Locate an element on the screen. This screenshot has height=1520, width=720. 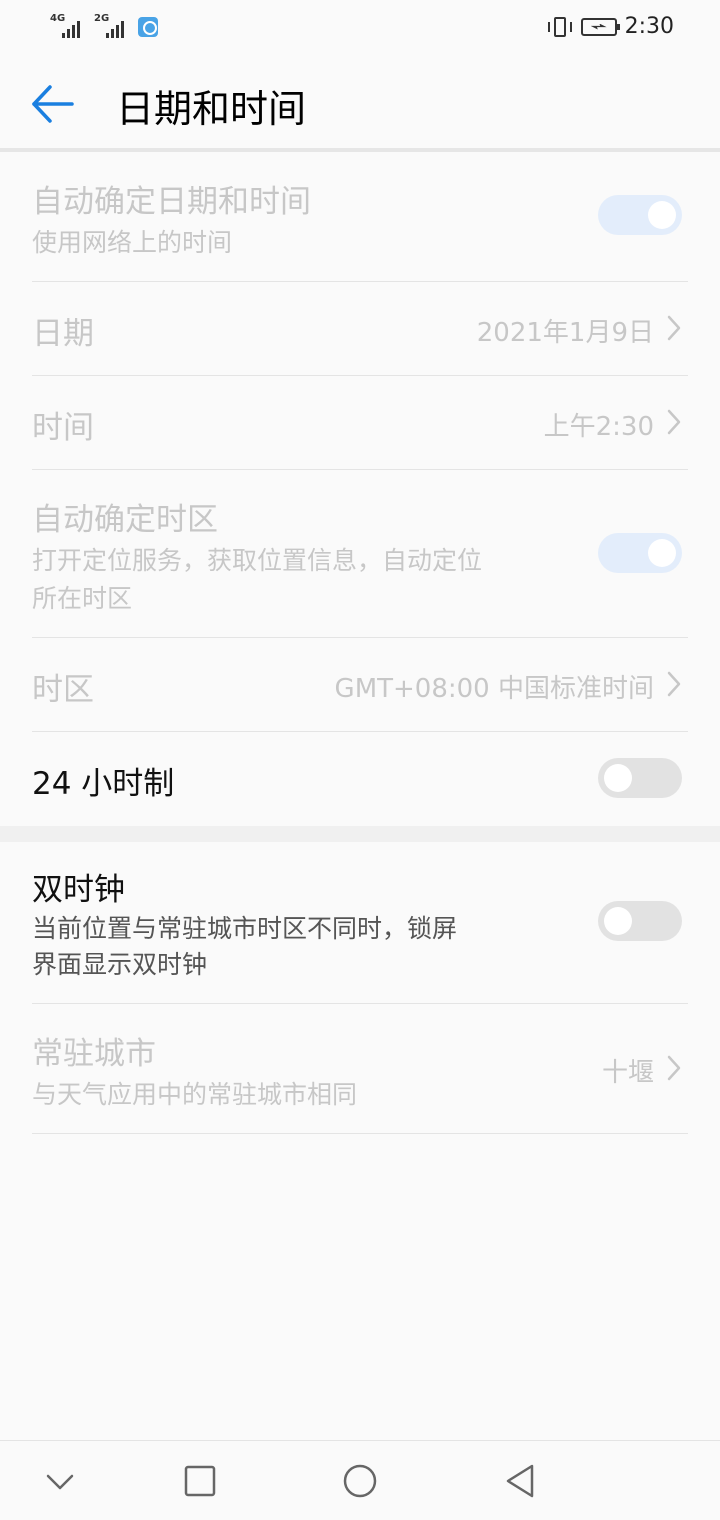
time-value: 上午2:30 is located at coordinates (598, 427).